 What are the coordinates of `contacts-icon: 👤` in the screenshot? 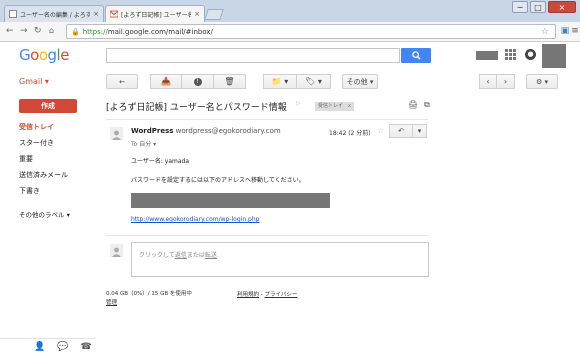 It's located at (39, 347).